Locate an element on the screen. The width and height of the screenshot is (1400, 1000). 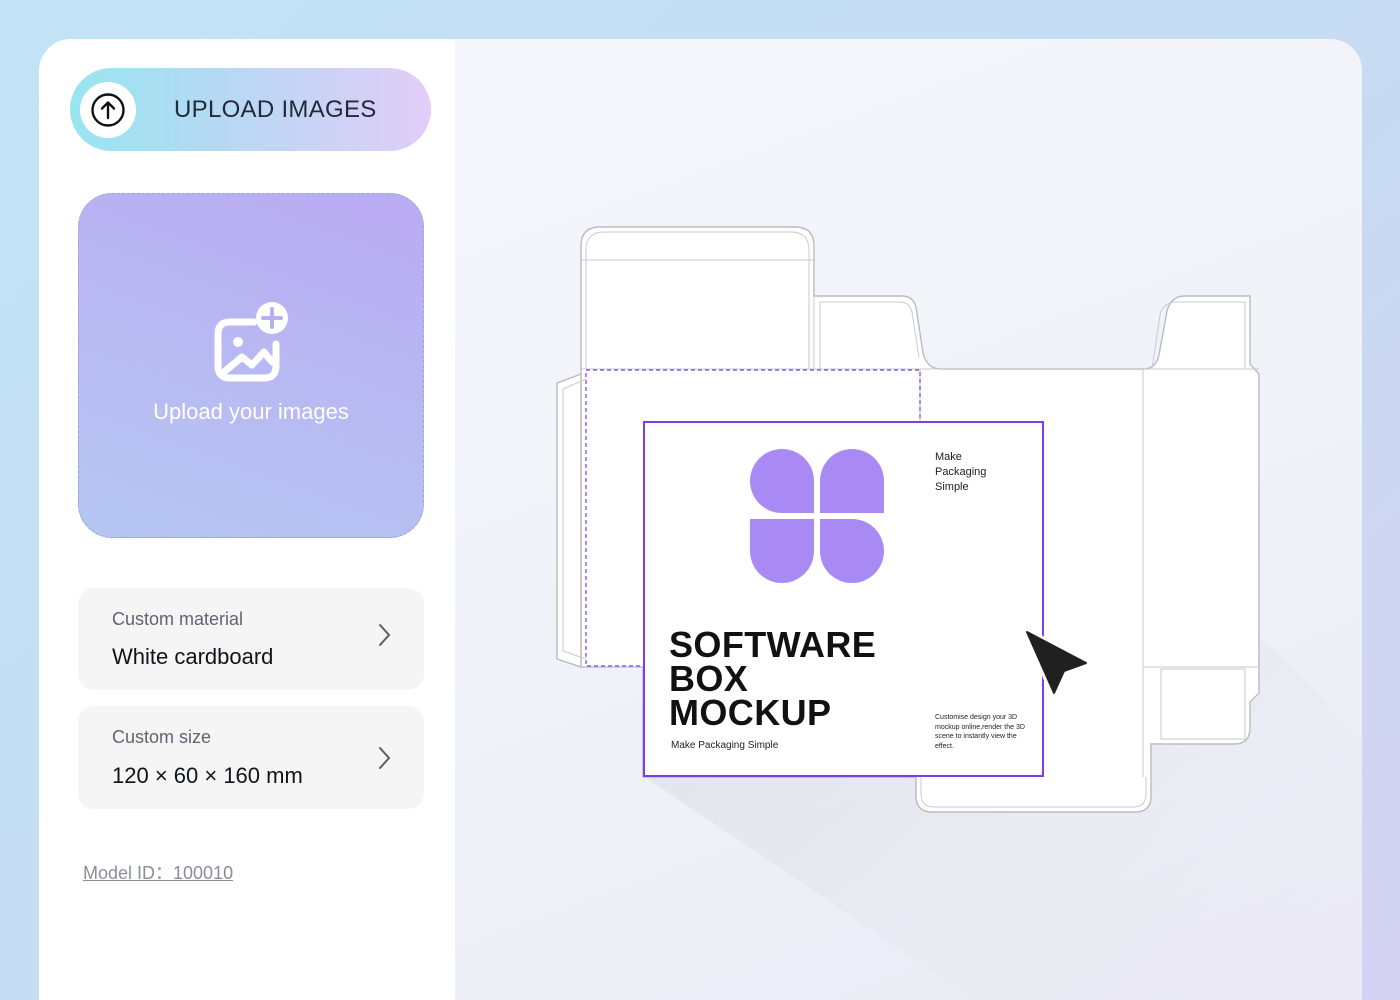
dropzone-text: Upload your images is located at coordinates (251, 411).